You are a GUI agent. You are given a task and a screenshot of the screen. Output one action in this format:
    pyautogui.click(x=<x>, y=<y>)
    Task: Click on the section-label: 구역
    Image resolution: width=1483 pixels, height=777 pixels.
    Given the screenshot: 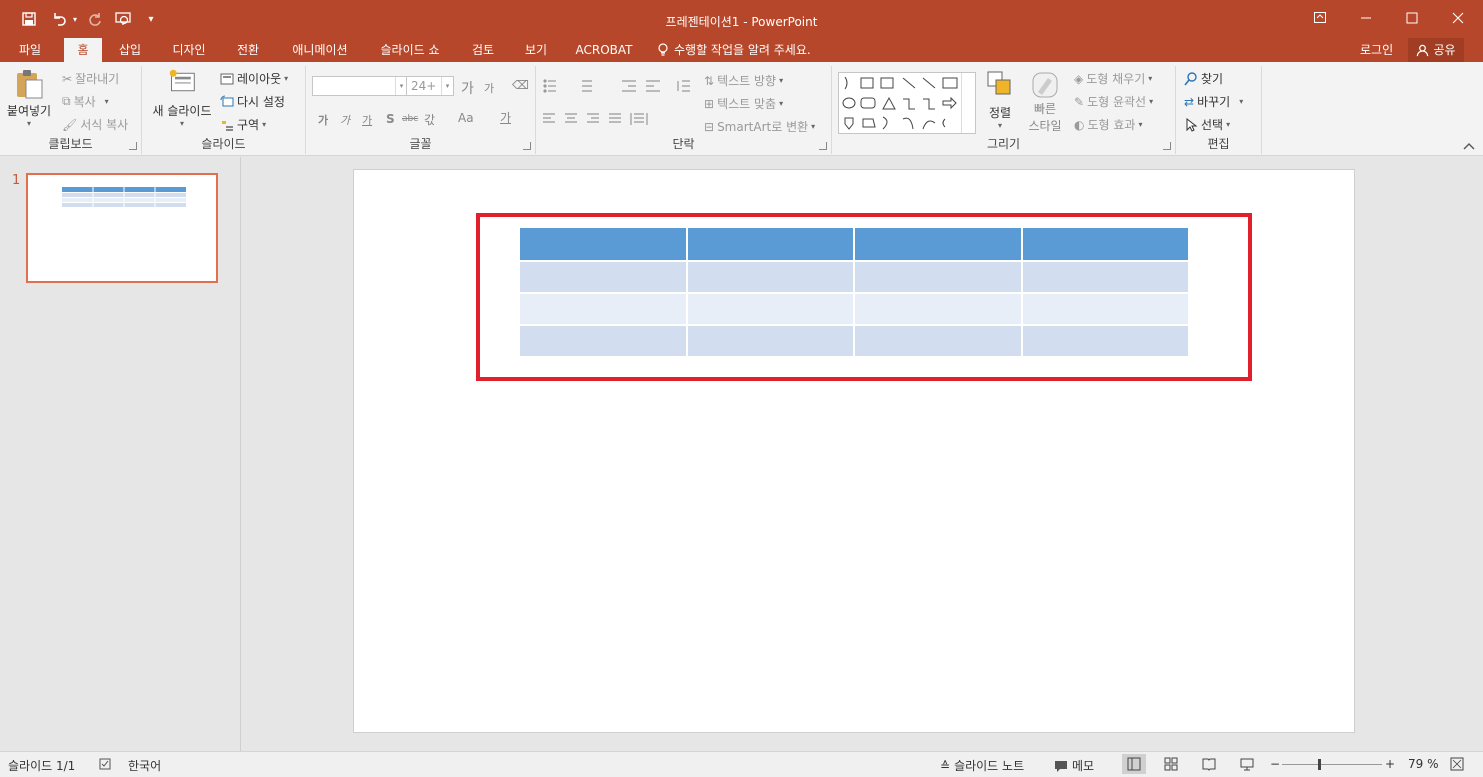 What is the action you would take?
    pyautogui.click(x=248, y=125)
    